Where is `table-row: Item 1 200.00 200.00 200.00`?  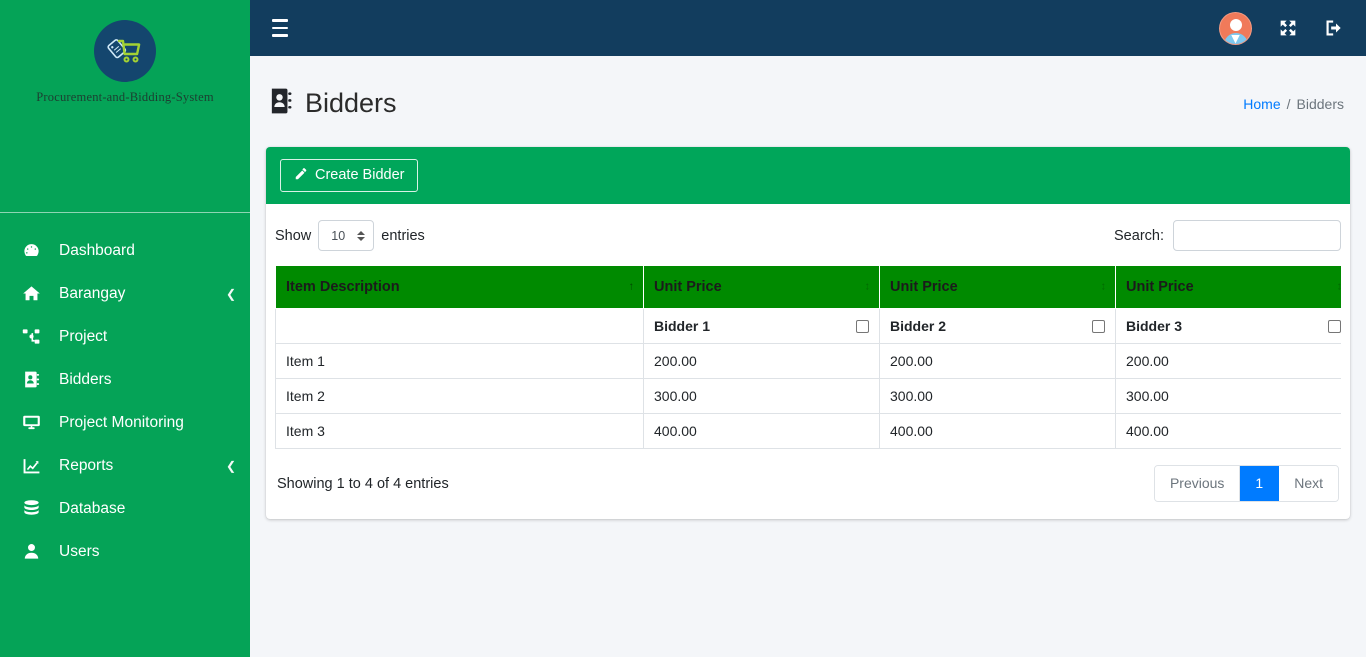
table-row: Item 1 200.00 200.00 200.00 is located at coordinates (808, 361).